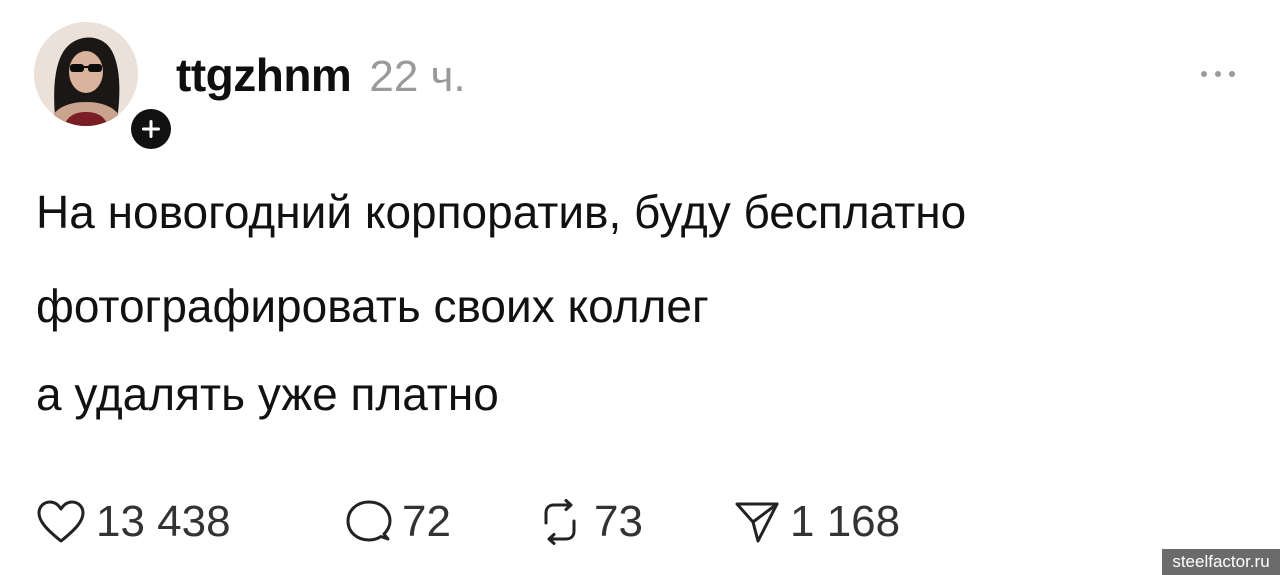 The width and height of the screenshot is (1280, 575). What do you see at coordinates (417, 76) in the screenshot?
I see `post-time: 22 ч.` at bounding box center [417, 76].